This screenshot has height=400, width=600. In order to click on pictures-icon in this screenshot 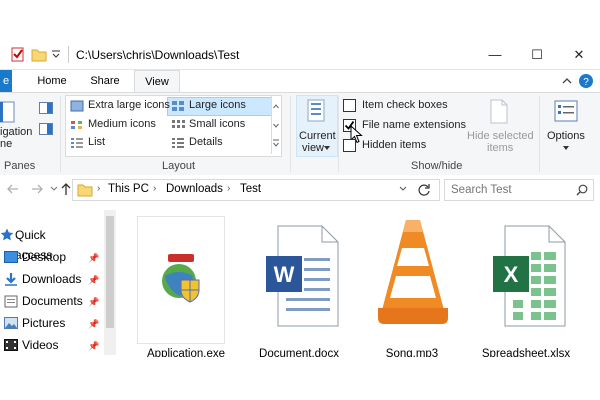, I will do `click(11, 323)`.